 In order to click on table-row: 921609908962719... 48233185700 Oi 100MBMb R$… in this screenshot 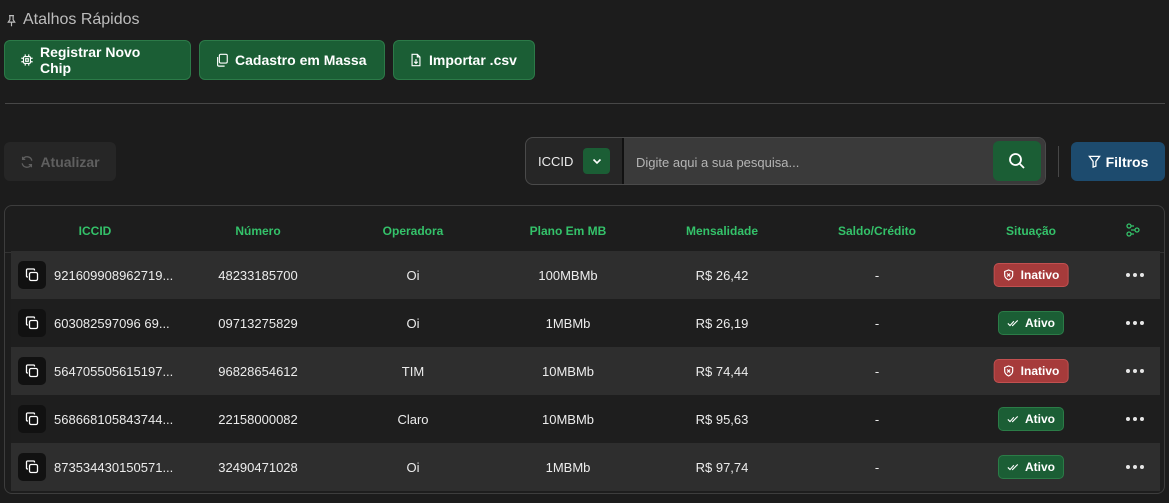, I will do `click(585, 275)`.